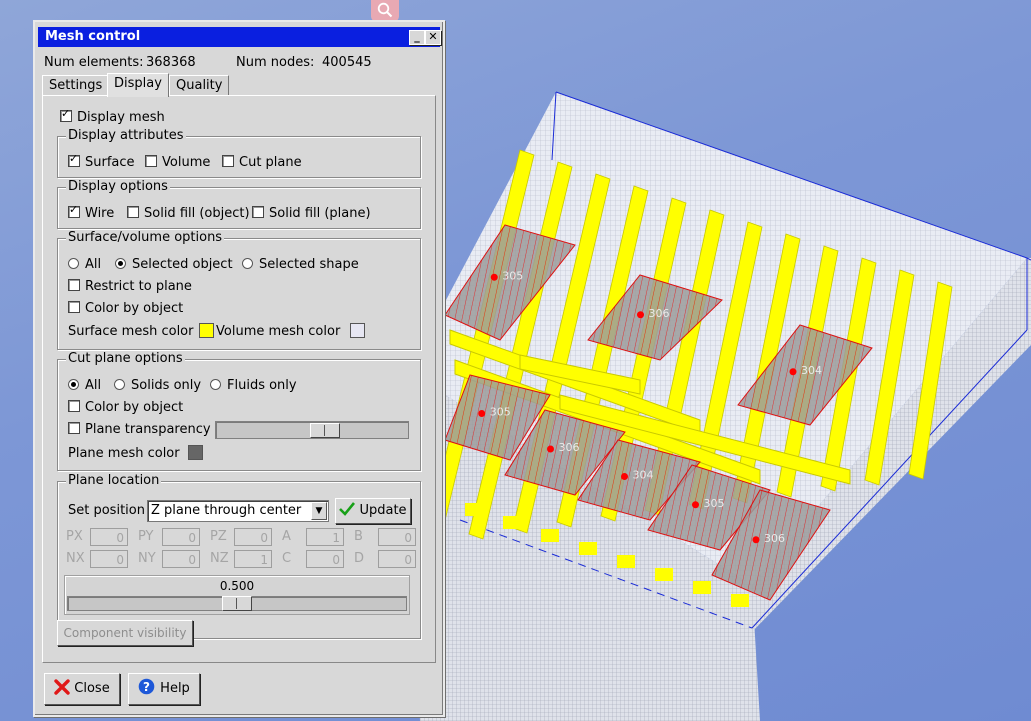  What do you see at coordinates (76, 85) in the screenshot?
I see `tab-settings: Settings` at bounding box center [76, 85].